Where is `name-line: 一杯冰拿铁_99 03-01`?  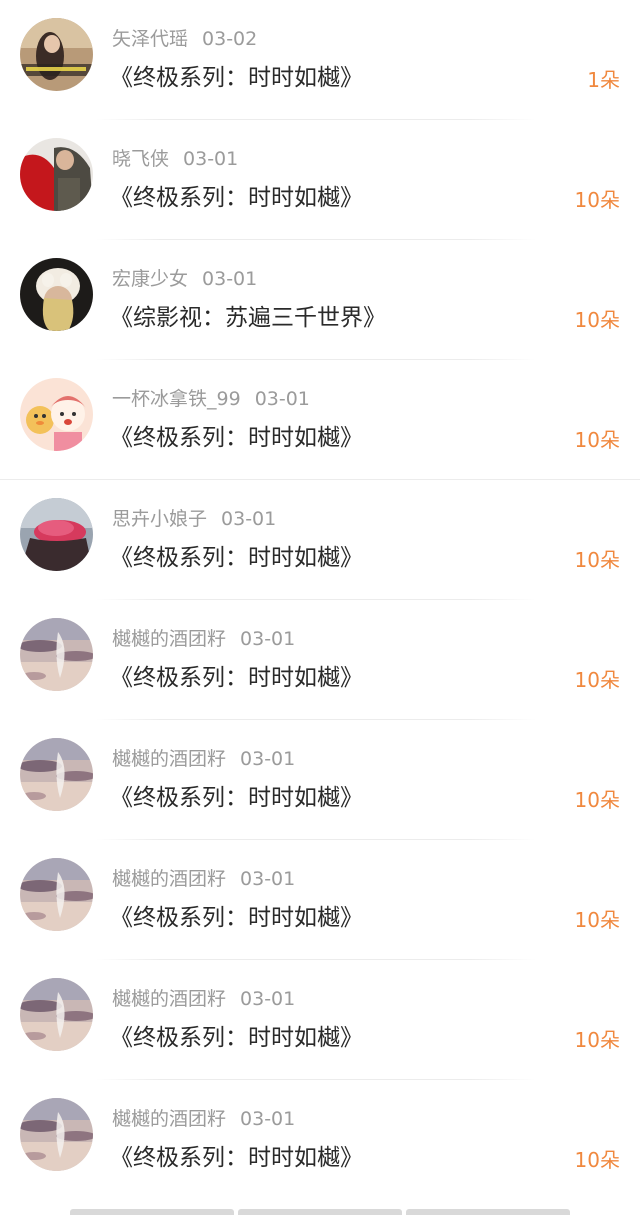 name-line: 一杯冰拿铁_99 03-01 is located at coordinates (211, 397).